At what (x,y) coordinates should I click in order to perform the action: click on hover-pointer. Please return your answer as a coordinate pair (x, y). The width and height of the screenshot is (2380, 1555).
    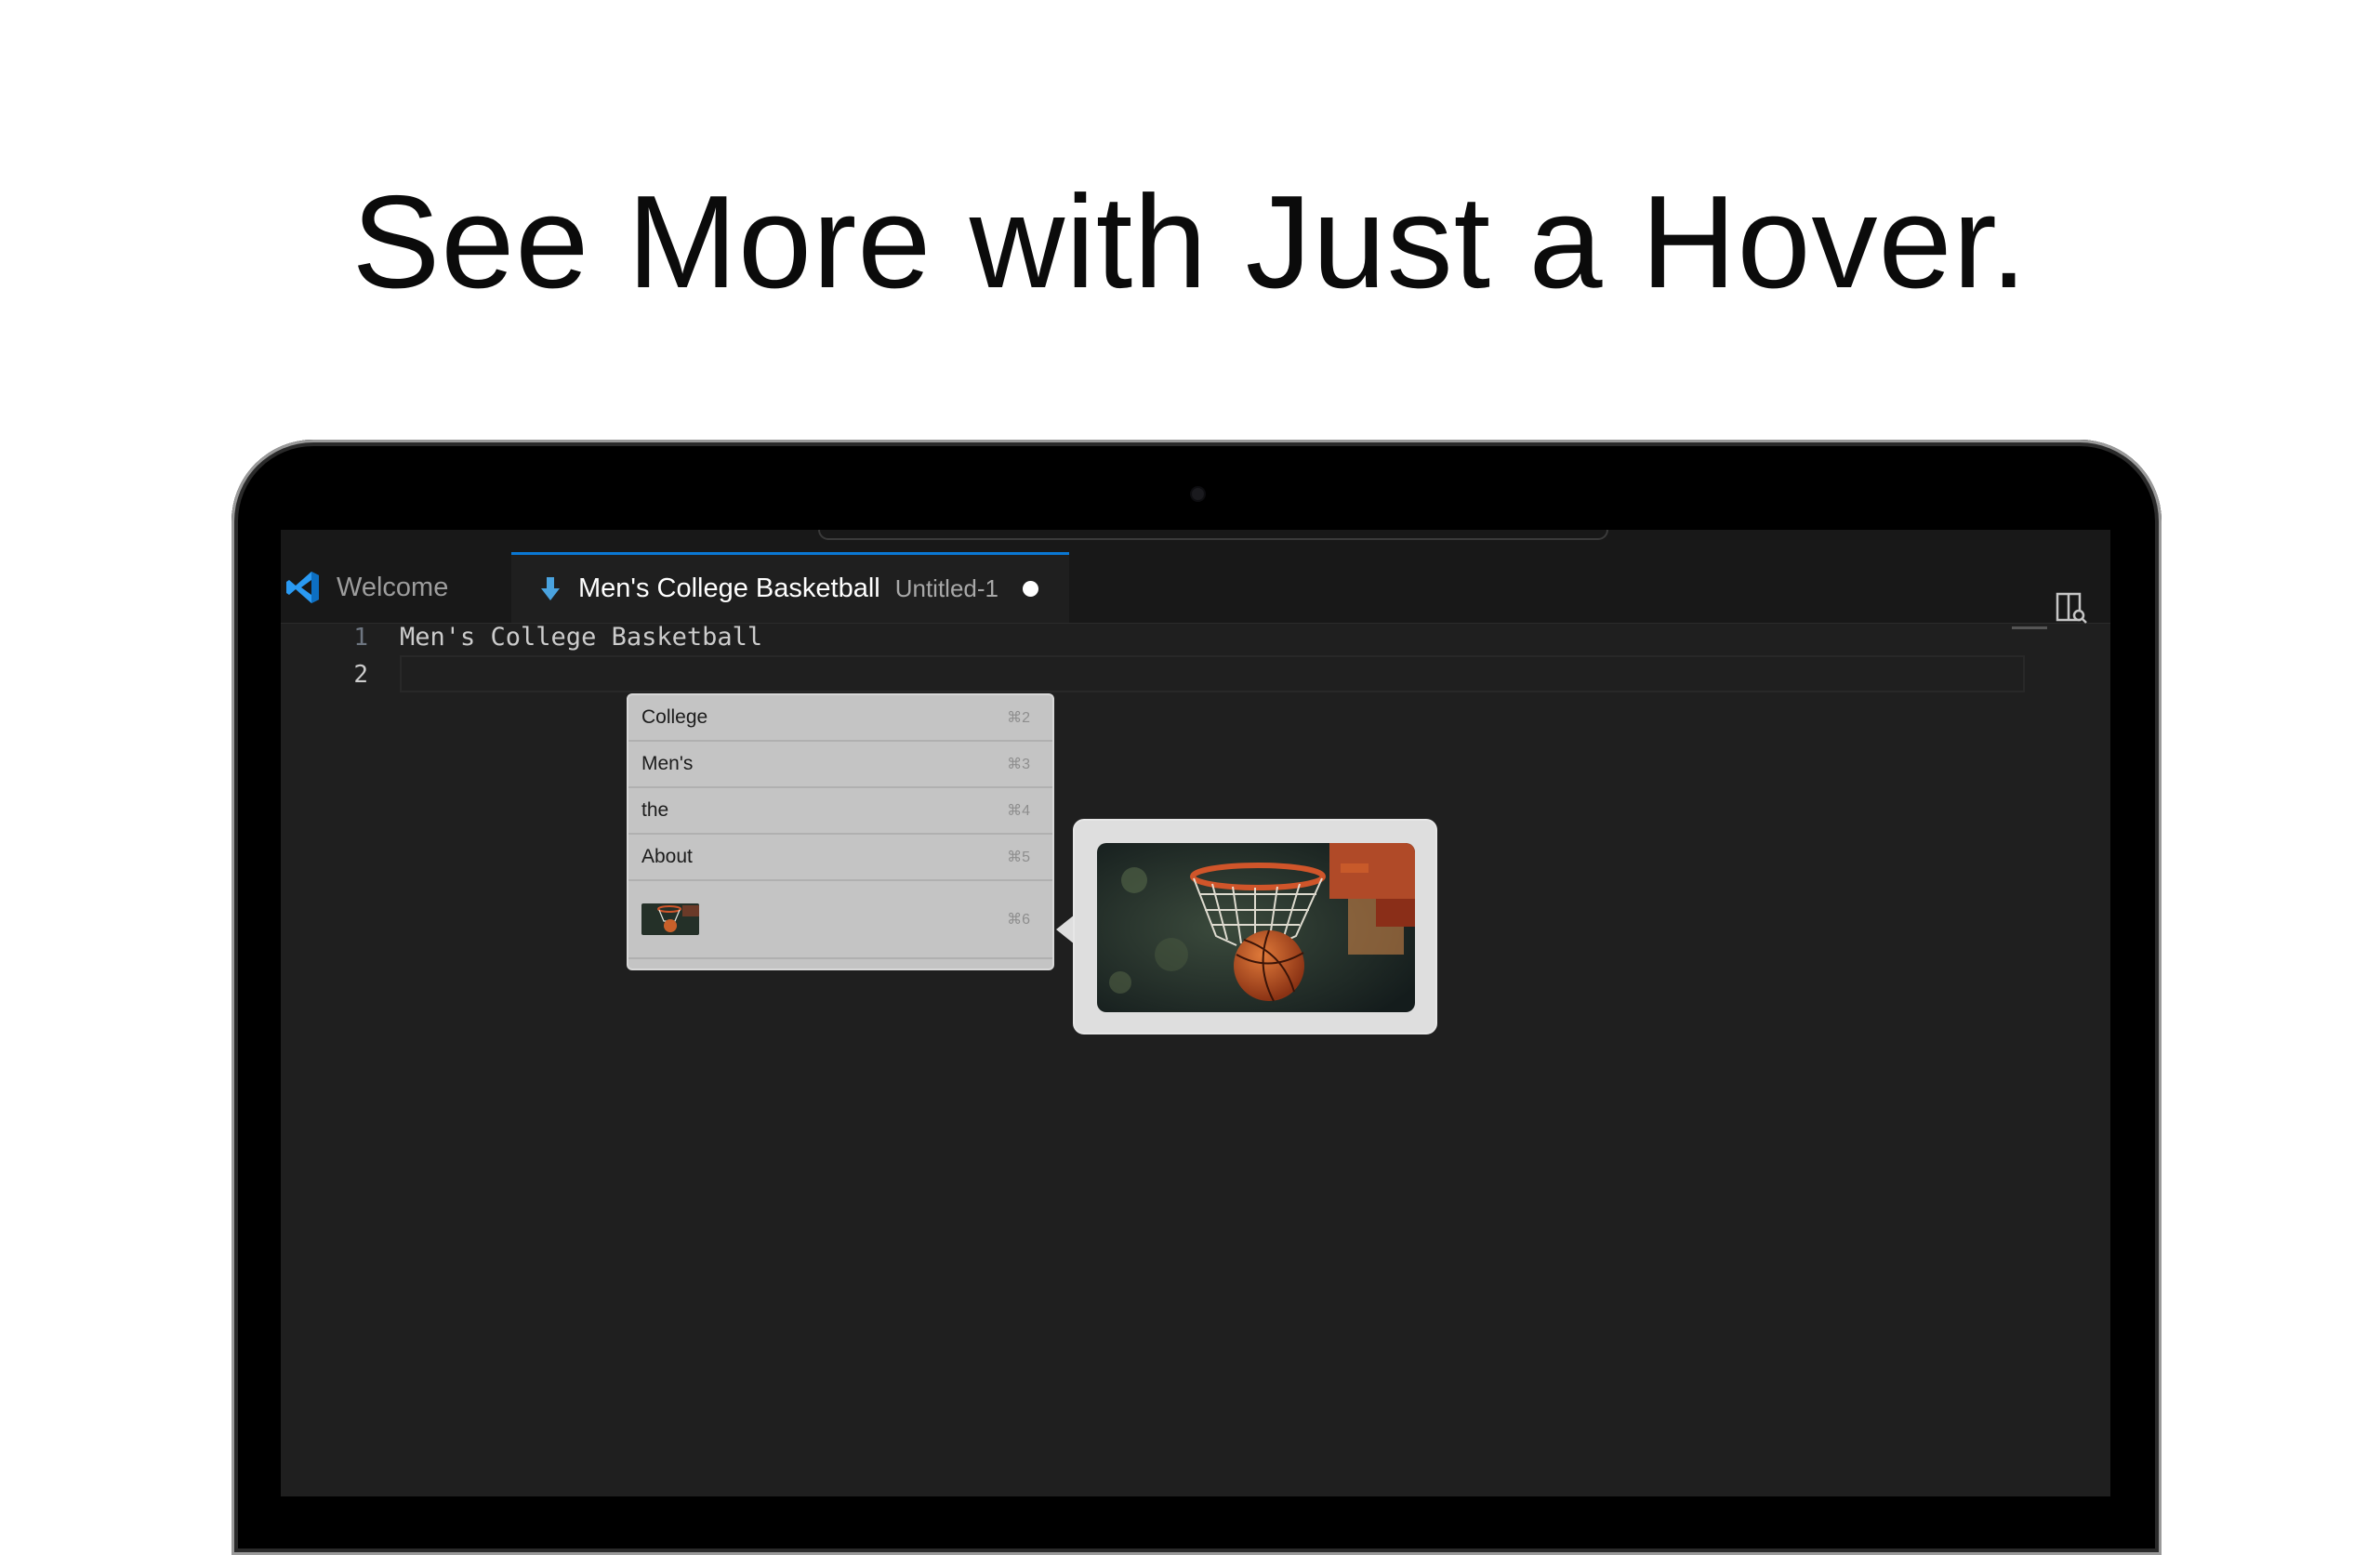
    Looking at the image, I should click on (1065, 929).